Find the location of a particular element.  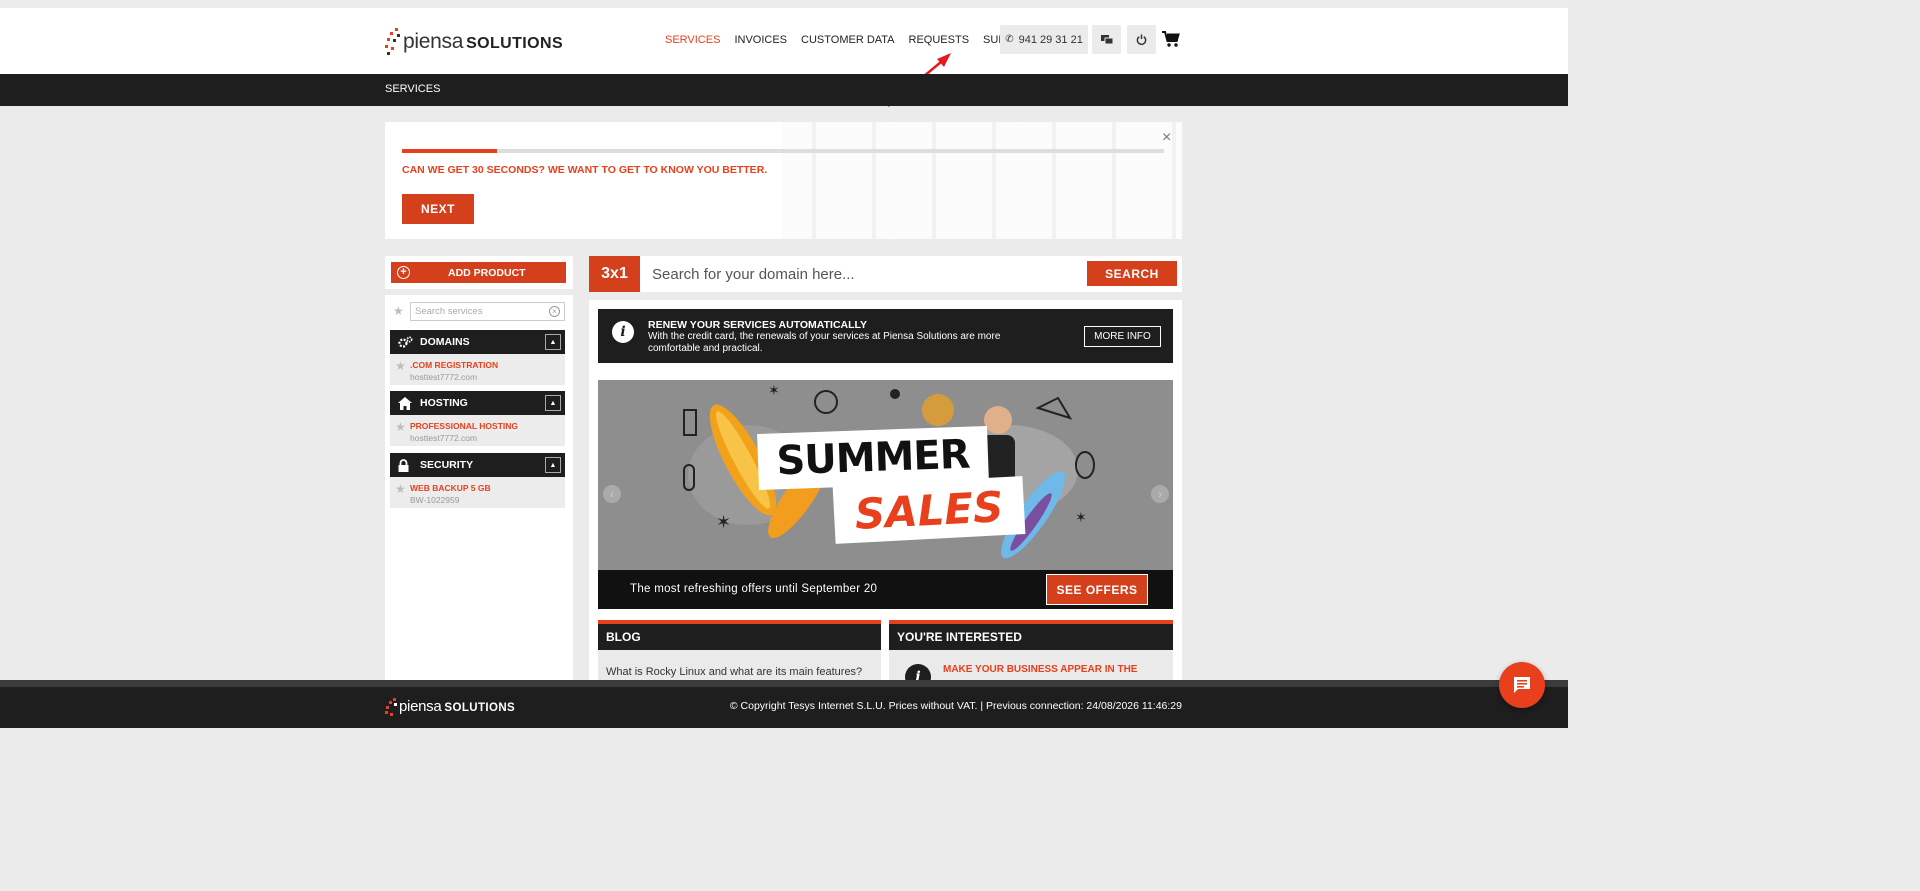

footer-top-strip is located at coordinates (784, 683).